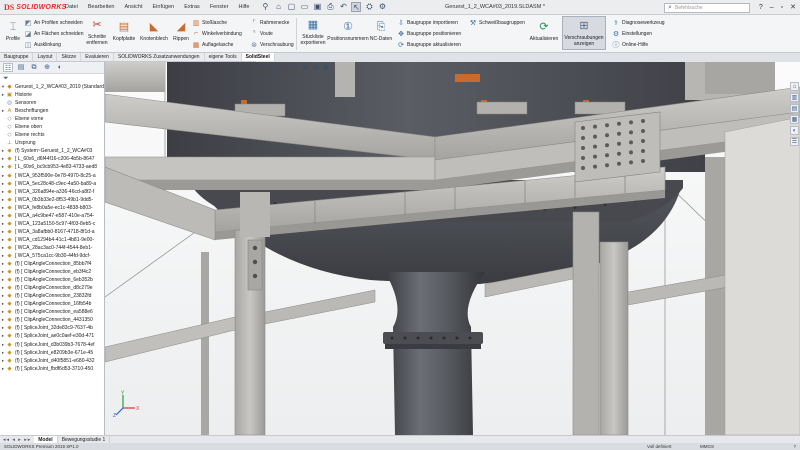  I want to click on design-library-icon: ▥, so click(794, 97).